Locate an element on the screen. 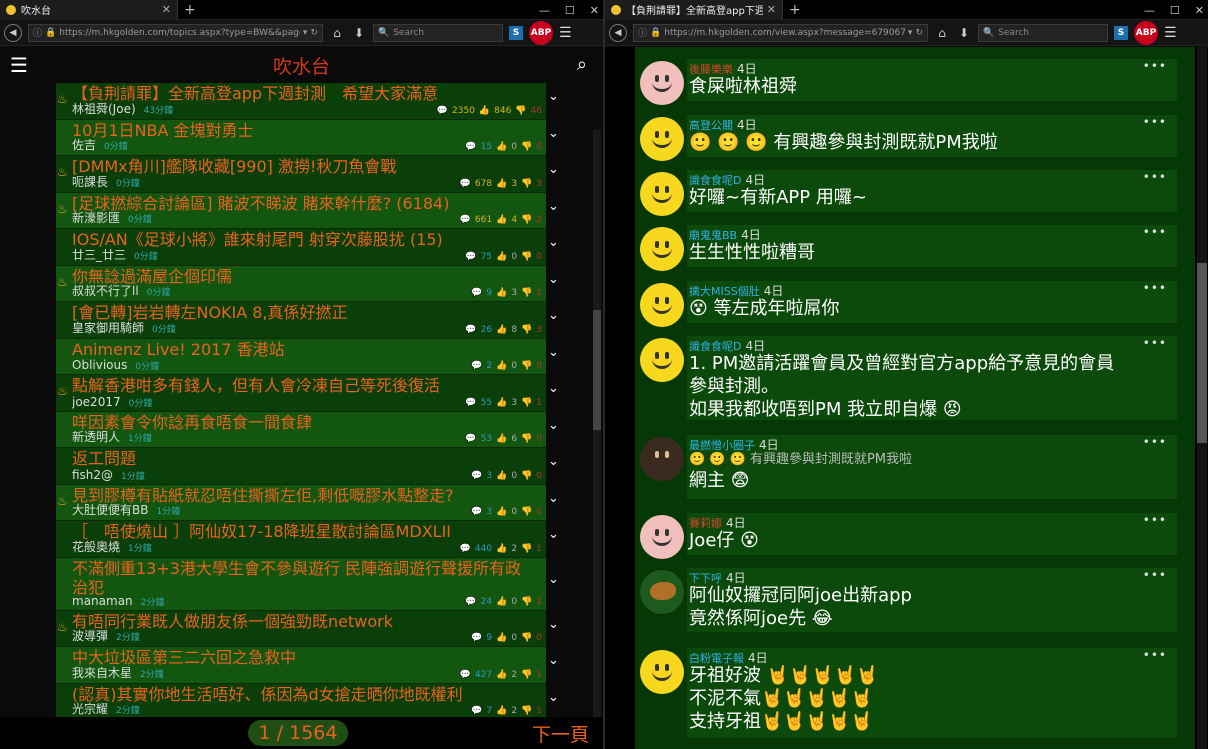 The height and width of the screenshot is (749, 1208). topic-row: [會已轉]岩岩轉左NOKIA 8,真係好撚正 皇家御用騎師 0分鐘 💬 26 👍 8 👎 3 is located at coordinates (301, 320).